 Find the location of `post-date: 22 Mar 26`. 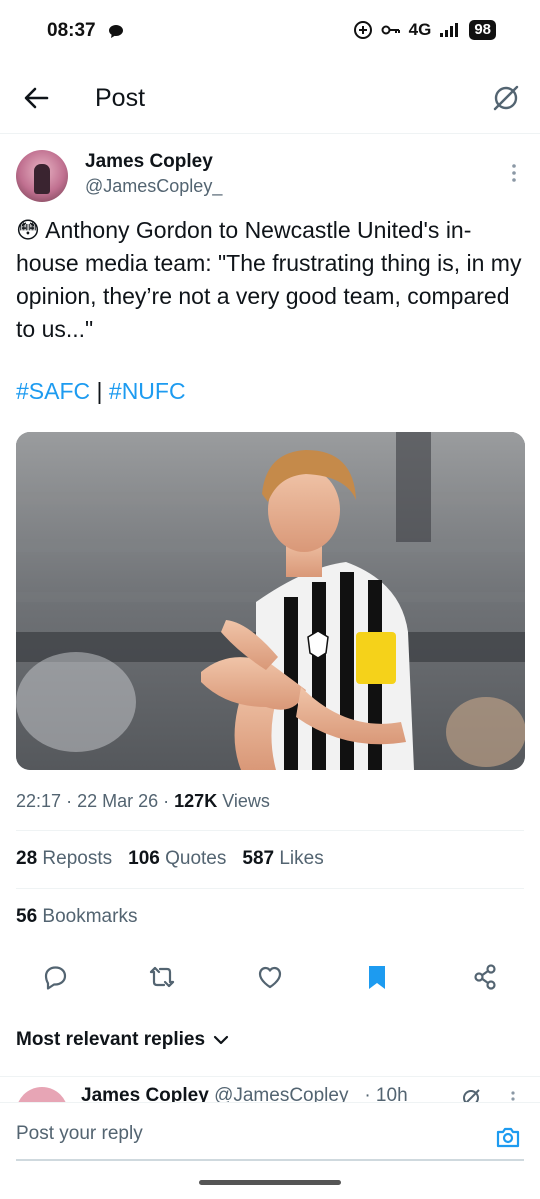

post-date: 22 Mar 26 is located at coordinates (118, 801).